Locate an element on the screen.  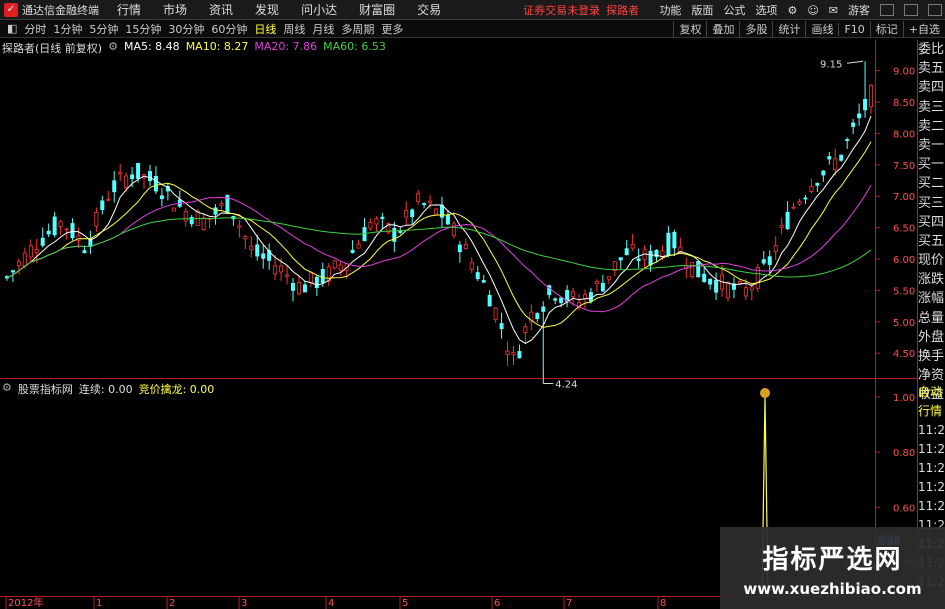
stock-label: 探路者(日线 前复权) is located at coordinates (52, 48).